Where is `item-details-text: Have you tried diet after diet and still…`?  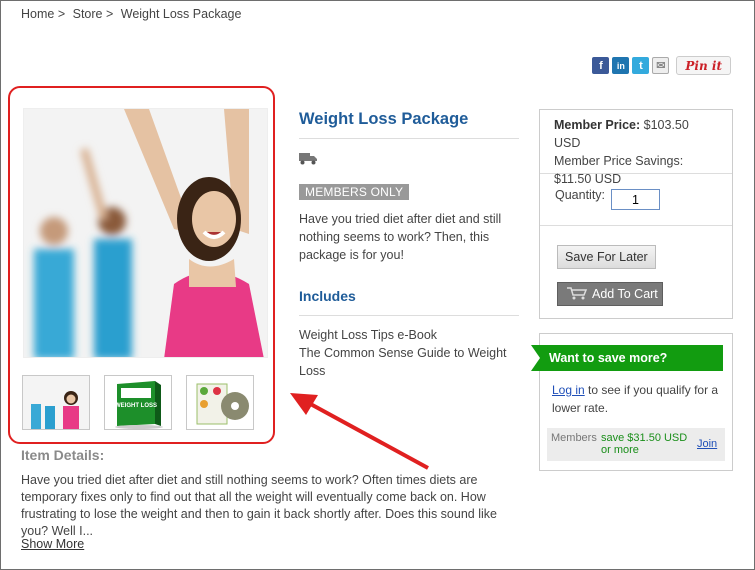 item-details-text: Have you tried diet after diet and still… is located at coordinates (259, 505).